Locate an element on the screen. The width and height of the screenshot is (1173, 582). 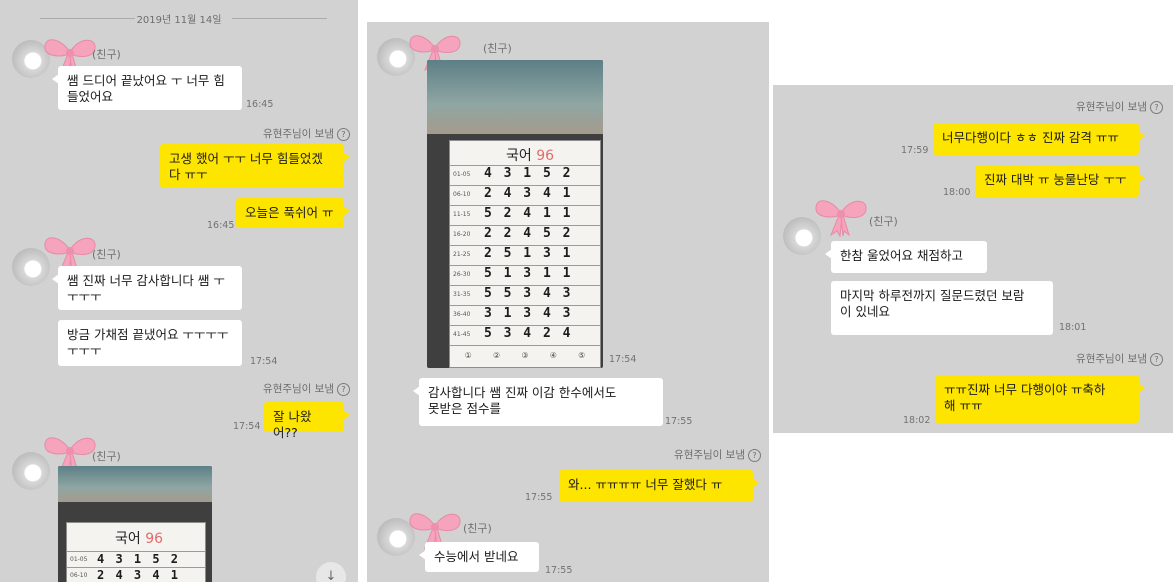
message-bubble: 마지막 하루전까지 질문드렸던 보람 이 있네요 is located at coordinates (942, 308).